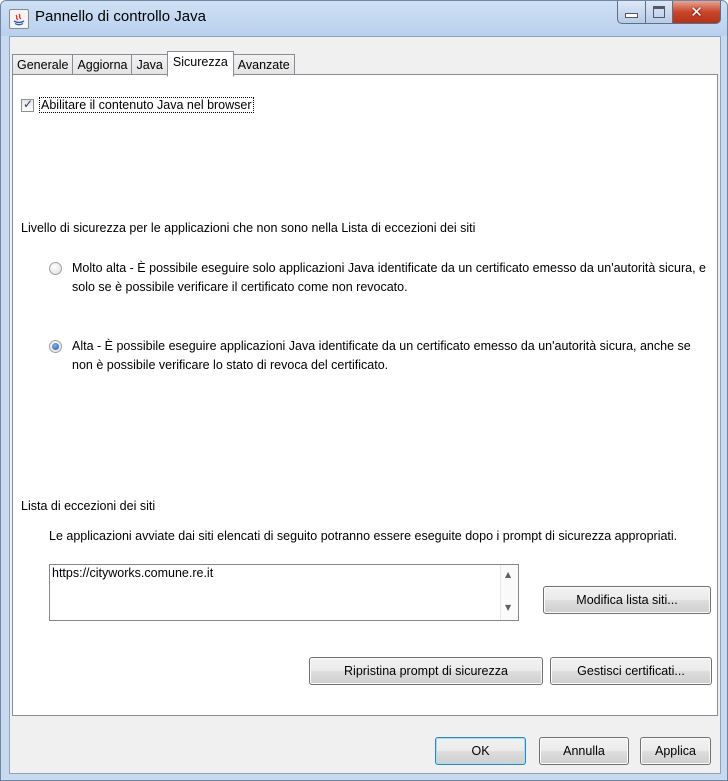 The image size is (728, 781). I want to click on maximize-button, so click(659, 12).